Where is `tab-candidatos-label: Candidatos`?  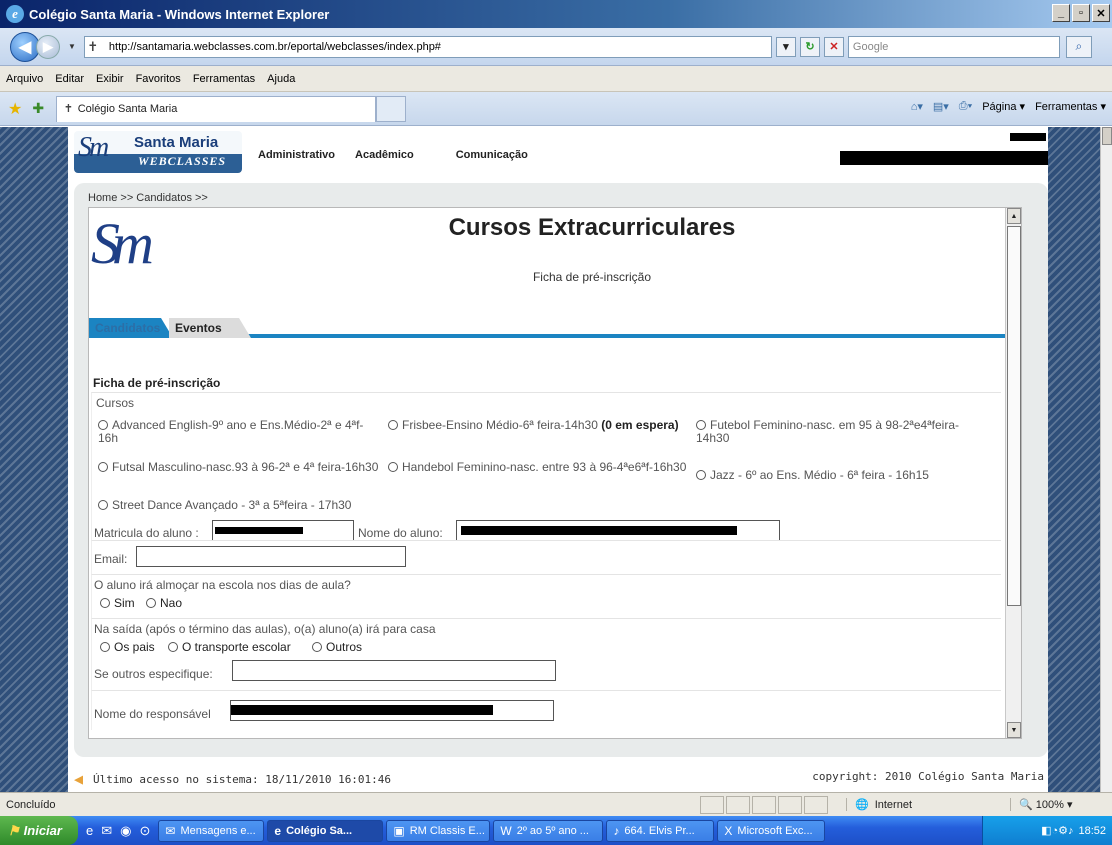
tab-candidatos-label: Candidatos is located at coordinates (128, 328).